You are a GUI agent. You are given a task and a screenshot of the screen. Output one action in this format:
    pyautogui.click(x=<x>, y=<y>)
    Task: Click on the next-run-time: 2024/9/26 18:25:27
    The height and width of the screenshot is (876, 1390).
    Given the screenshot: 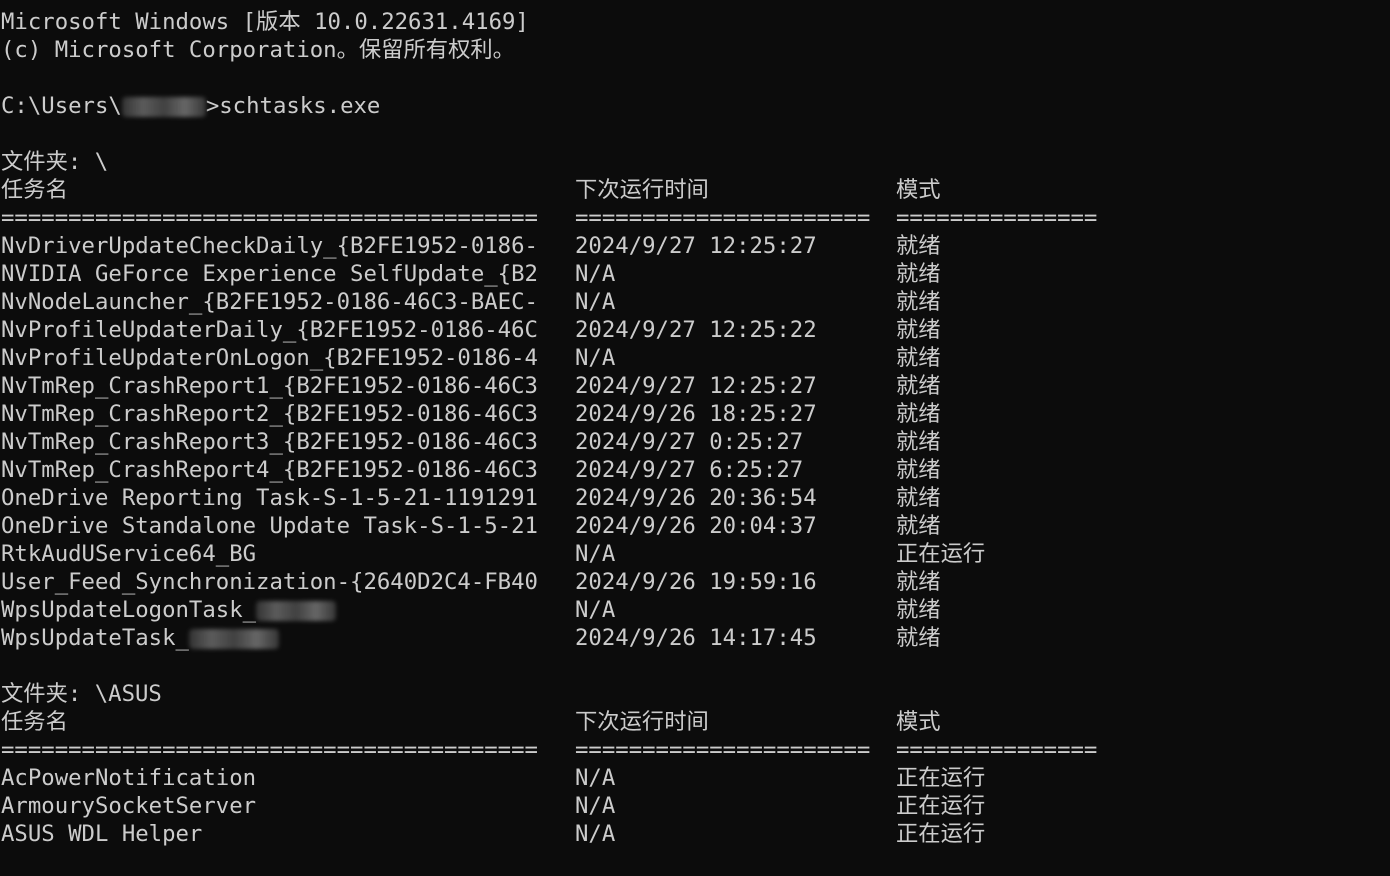 What is the action you would take?
    pyautogui.click(x=696, y=414)
    